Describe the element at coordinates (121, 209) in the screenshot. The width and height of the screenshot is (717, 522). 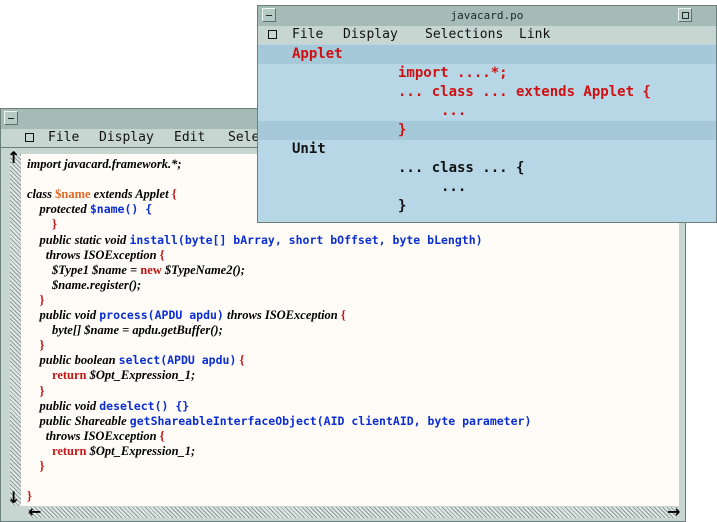
I see `code-token: $name() {` at that location.